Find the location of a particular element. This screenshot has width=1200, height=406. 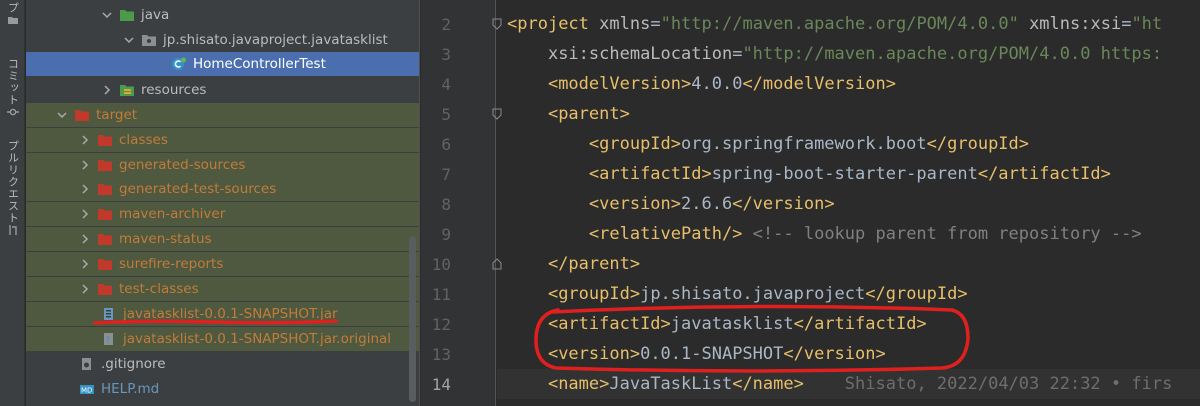

line-number: 10 is located at coordinates (441, 264).